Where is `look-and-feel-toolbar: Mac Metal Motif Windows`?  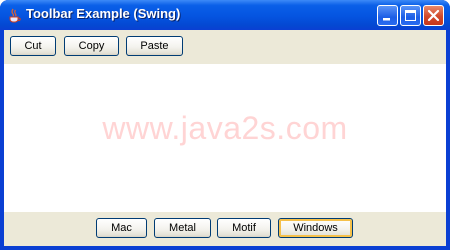
look-and-feel-toolbar: Mac Metal Motif Windows is located at coordinates (225, 229).